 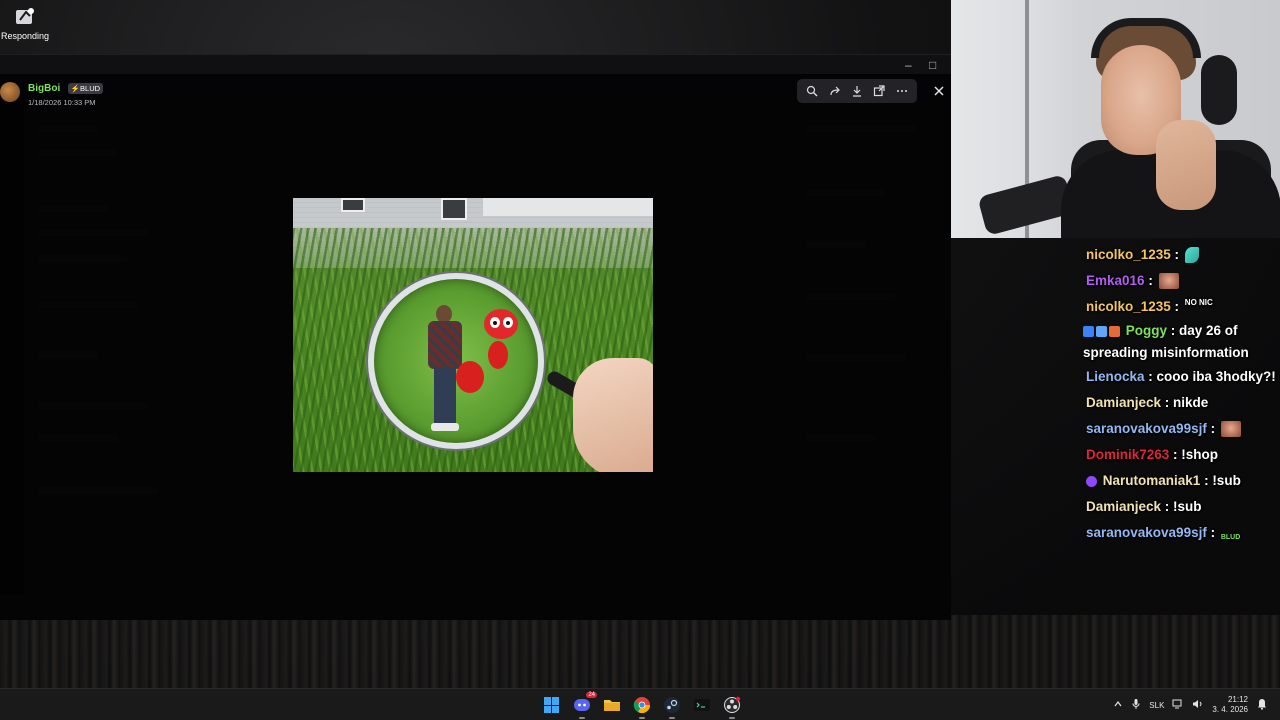 I want to click on chat-message: Emka016 :, so click(x=1180, y=281).